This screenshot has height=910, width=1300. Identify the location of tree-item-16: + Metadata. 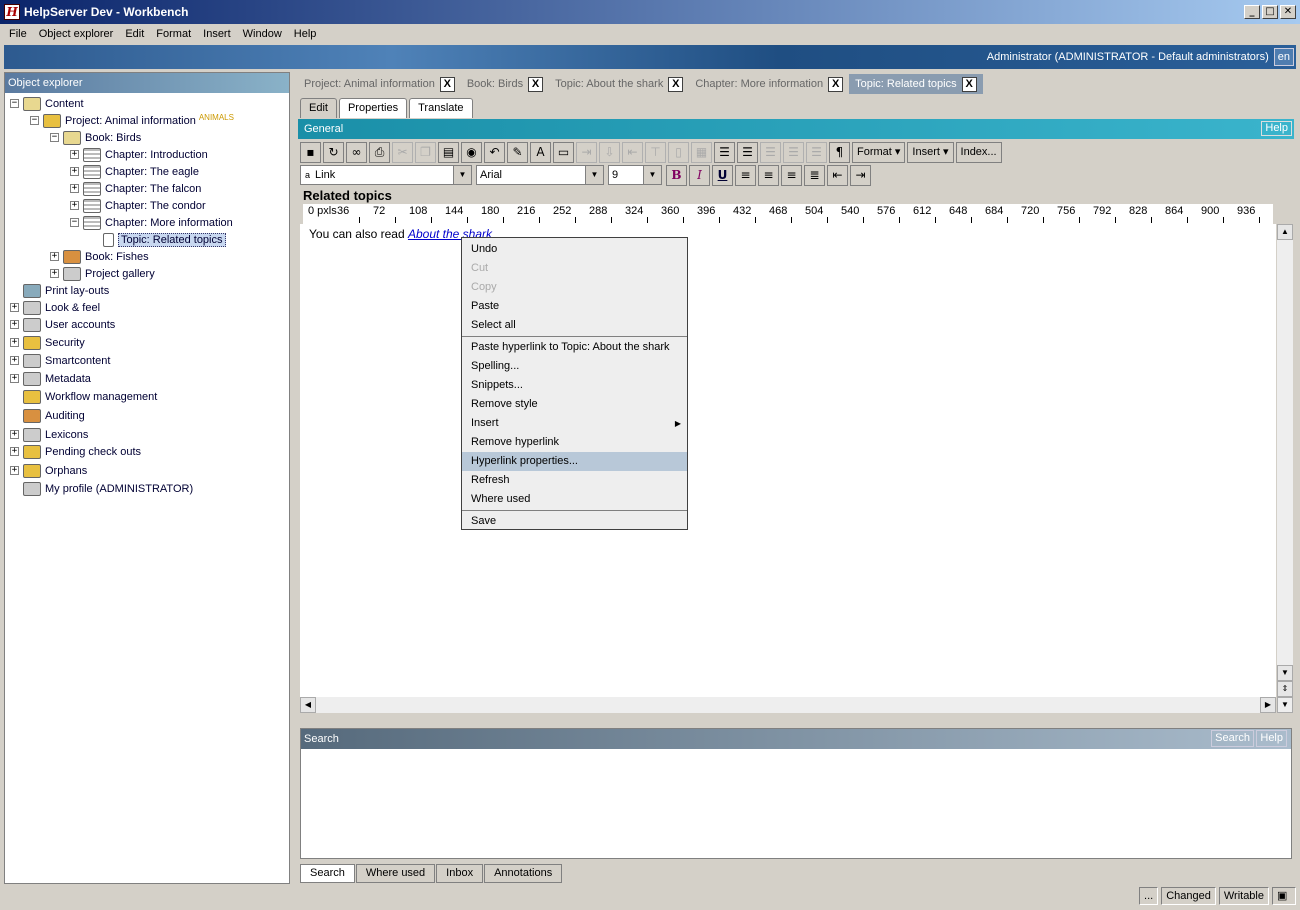
(50, 378).